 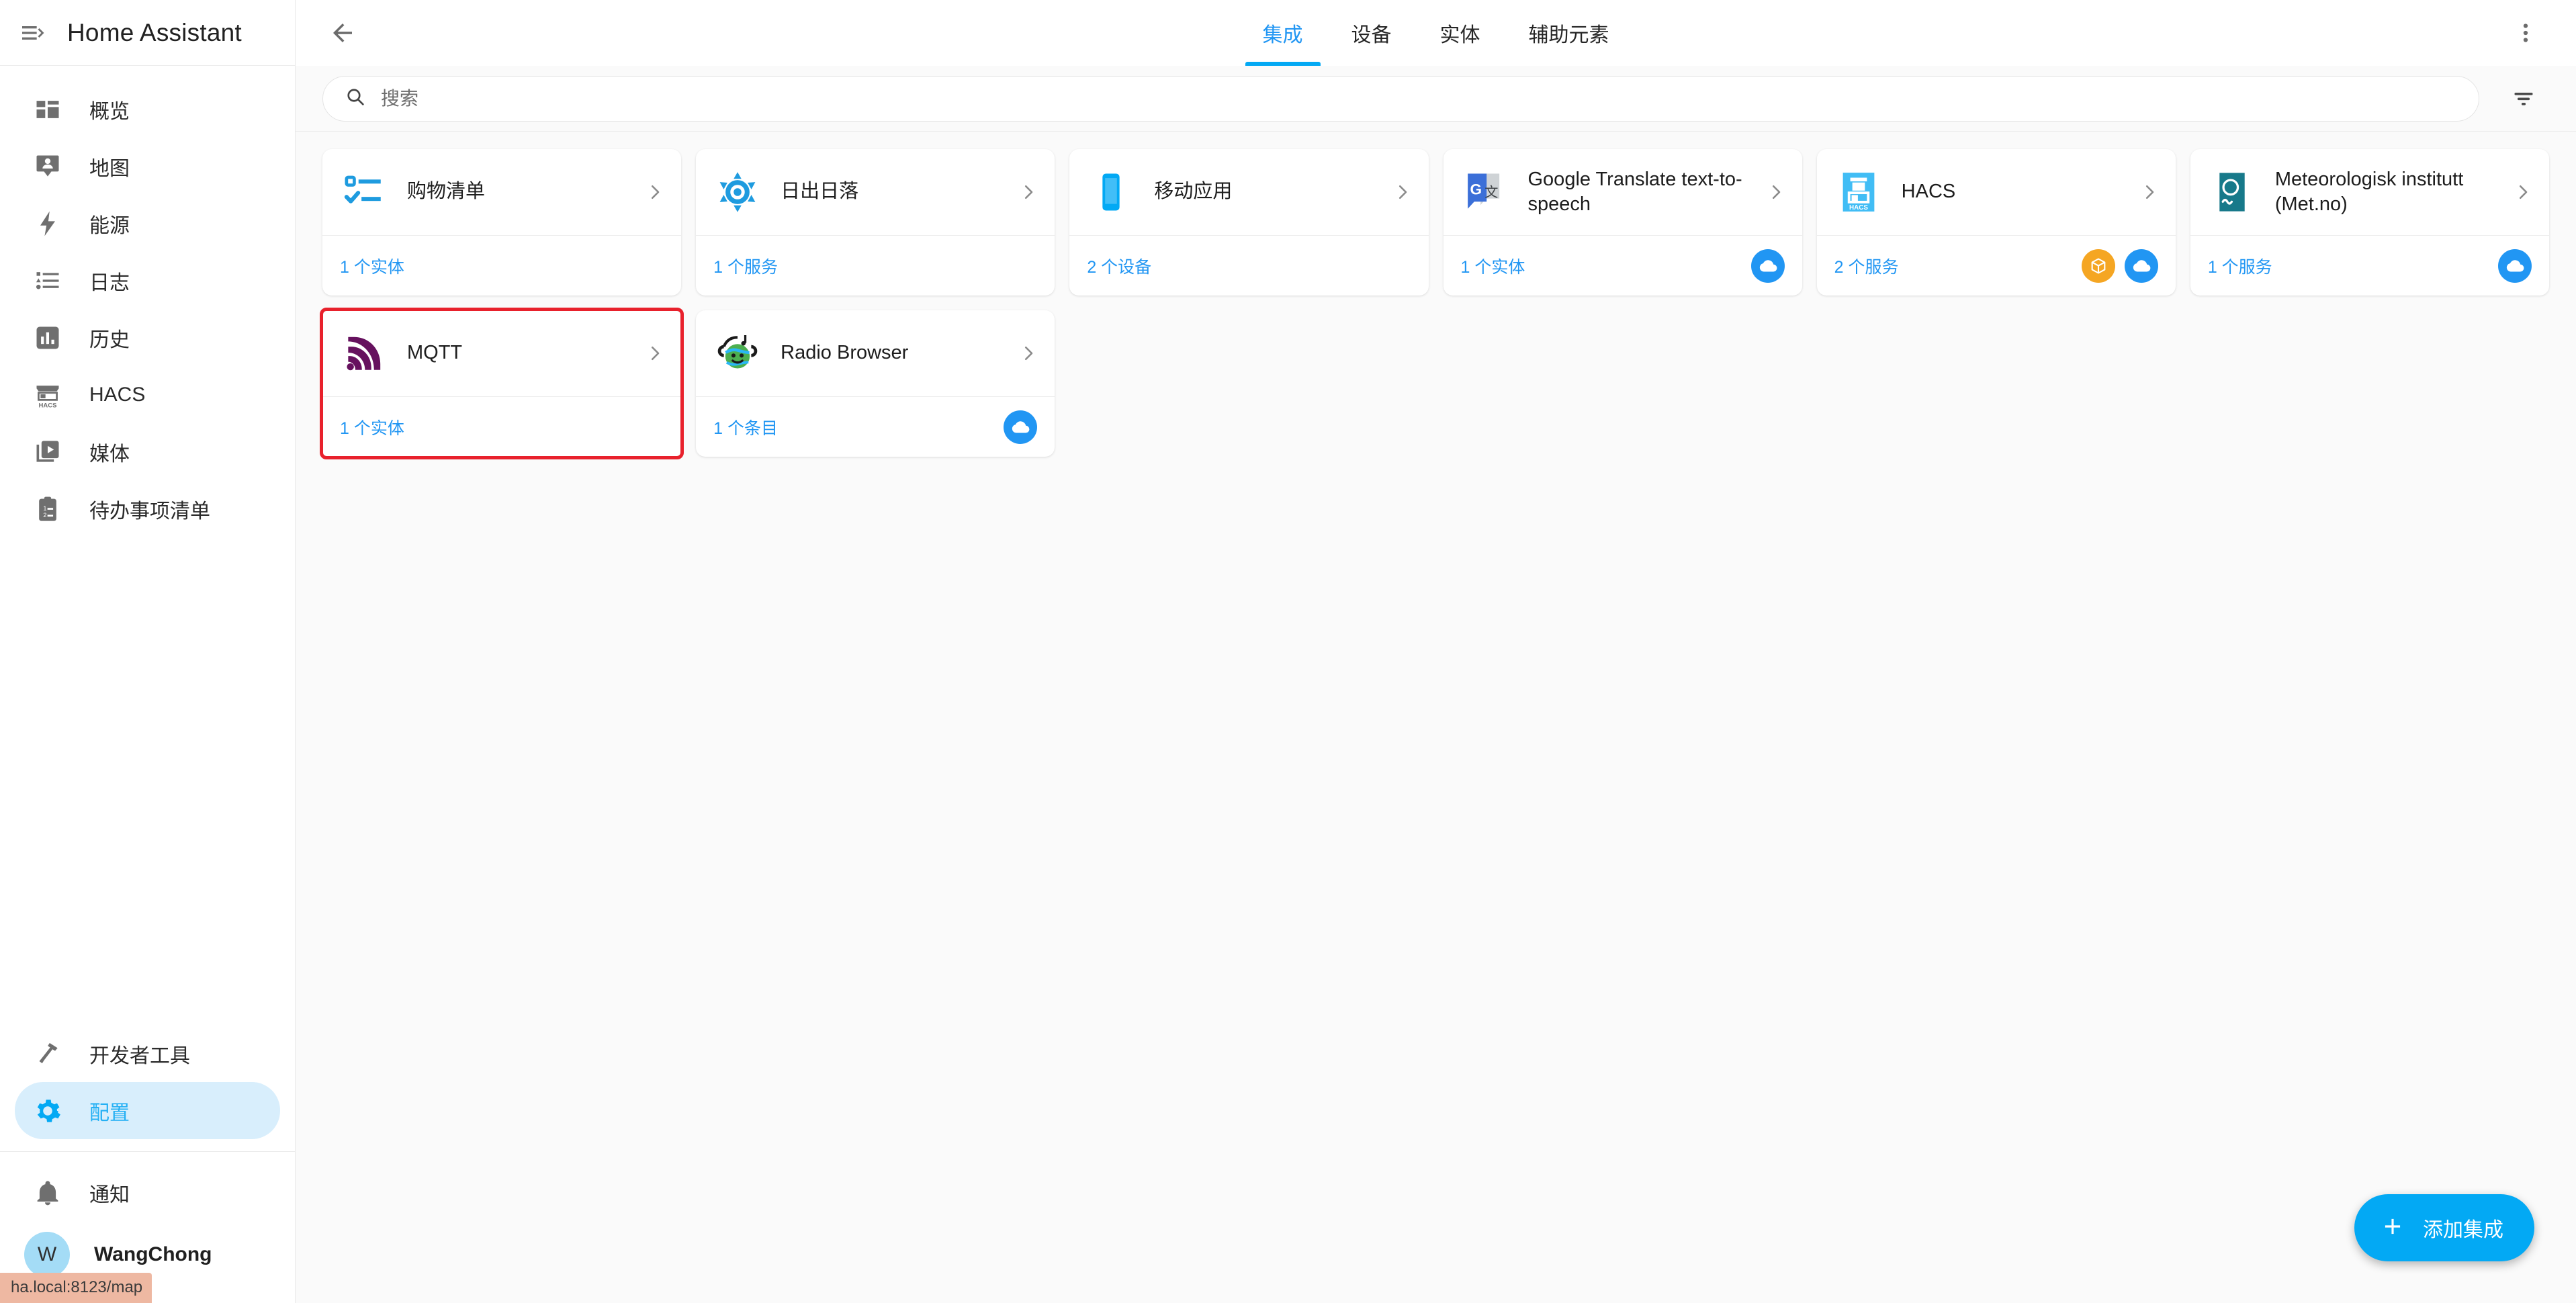 What do you see at coordinates (48, 337) in the screenshot?
I see `chart-box-icon` at bounding box center [48, 337].